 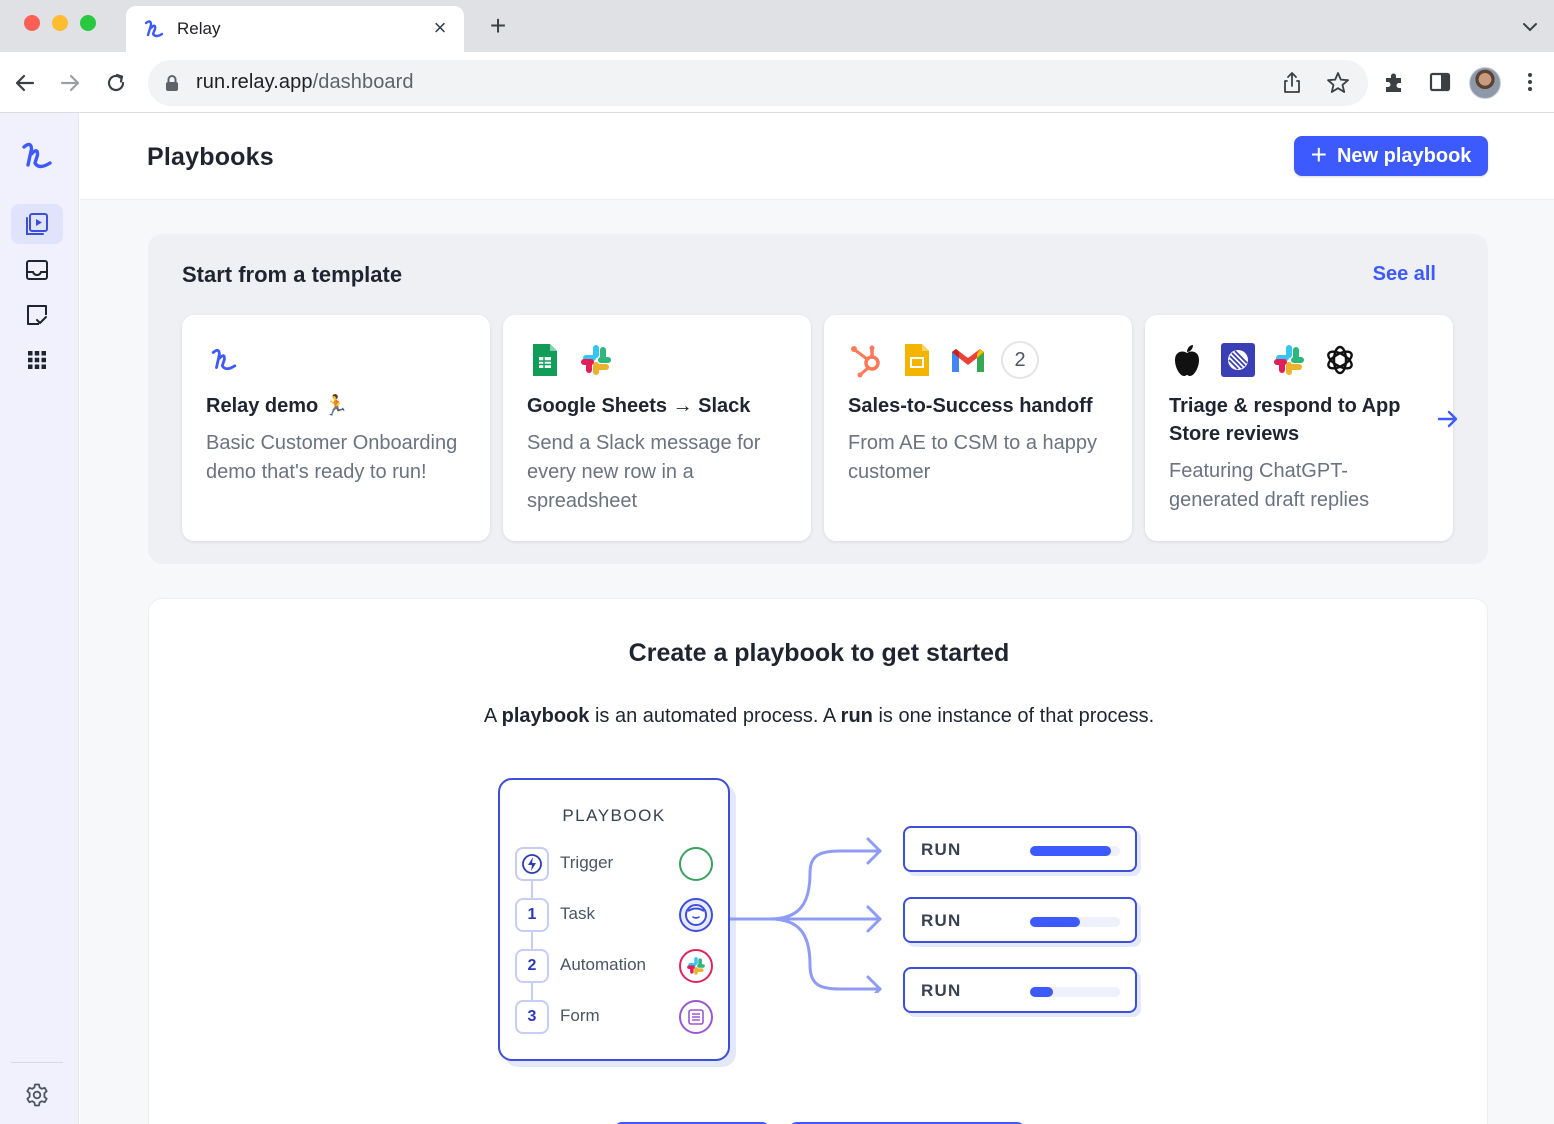 I want to click on browser-tab: Relay ×, so click(x=295, y=29).